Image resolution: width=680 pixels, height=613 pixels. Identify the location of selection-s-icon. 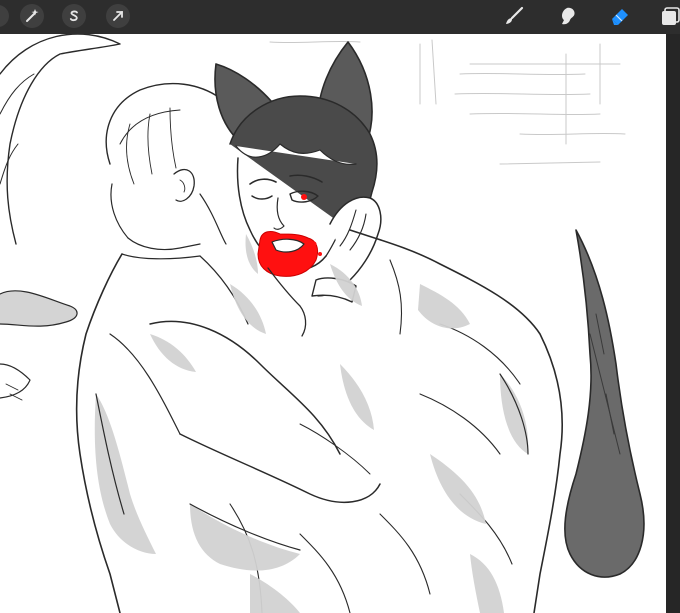
(74, 16).